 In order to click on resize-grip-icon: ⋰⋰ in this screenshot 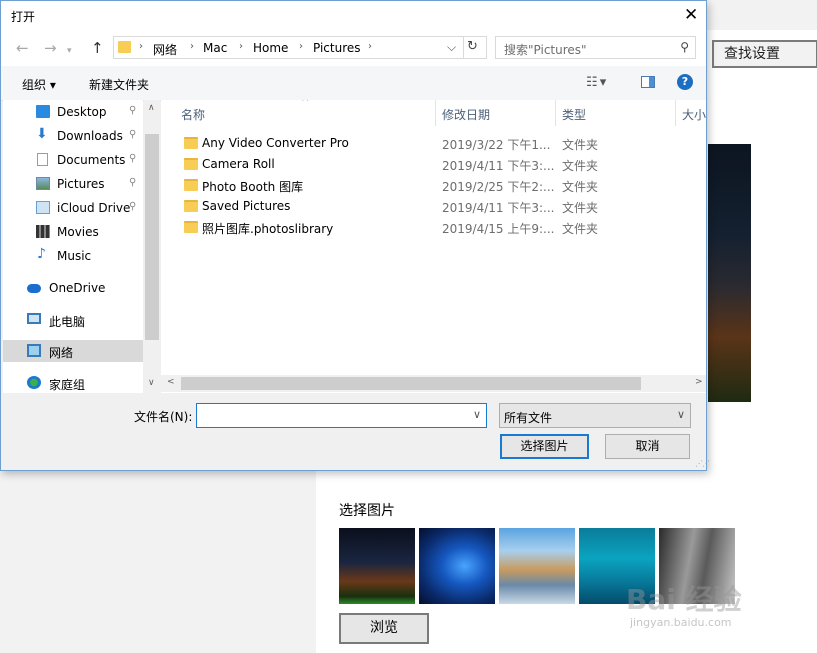, I will do `click(702, 463)`.